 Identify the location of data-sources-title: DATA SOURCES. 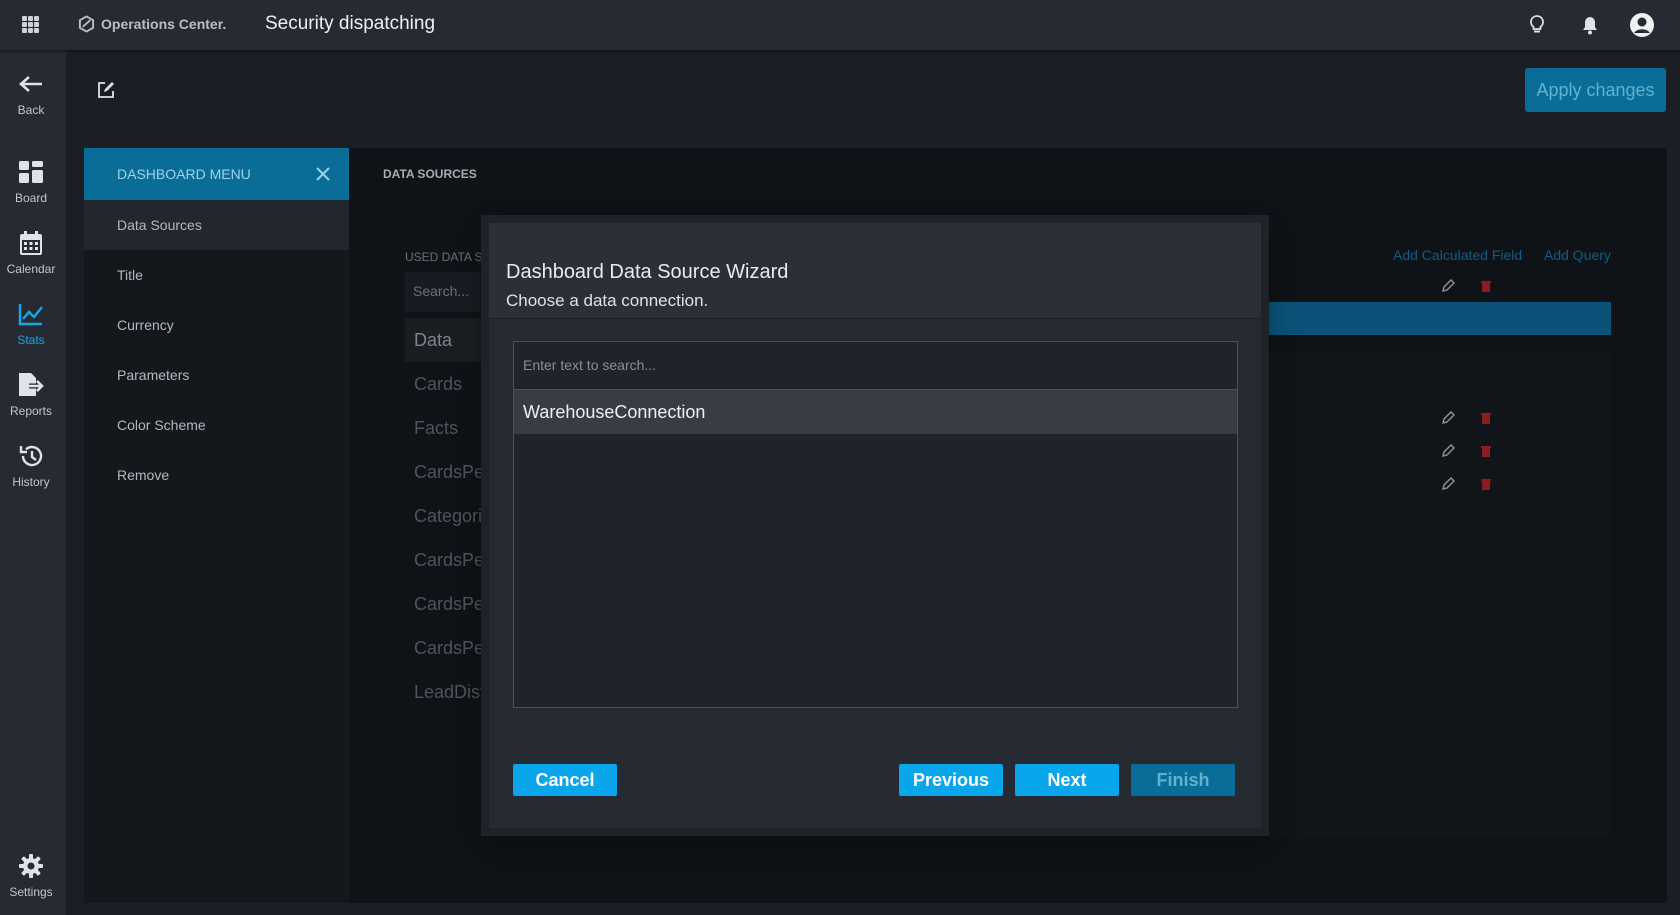
(430, 174).